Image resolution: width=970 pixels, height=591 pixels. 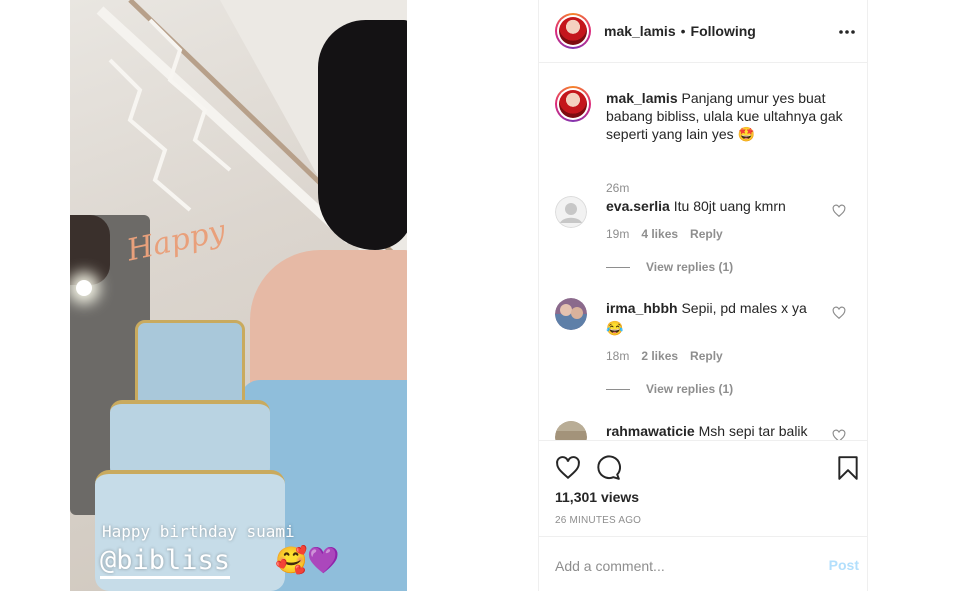 I want to click on comment-meta: 19m 4 likes Reply, so click(x=664, y=234).